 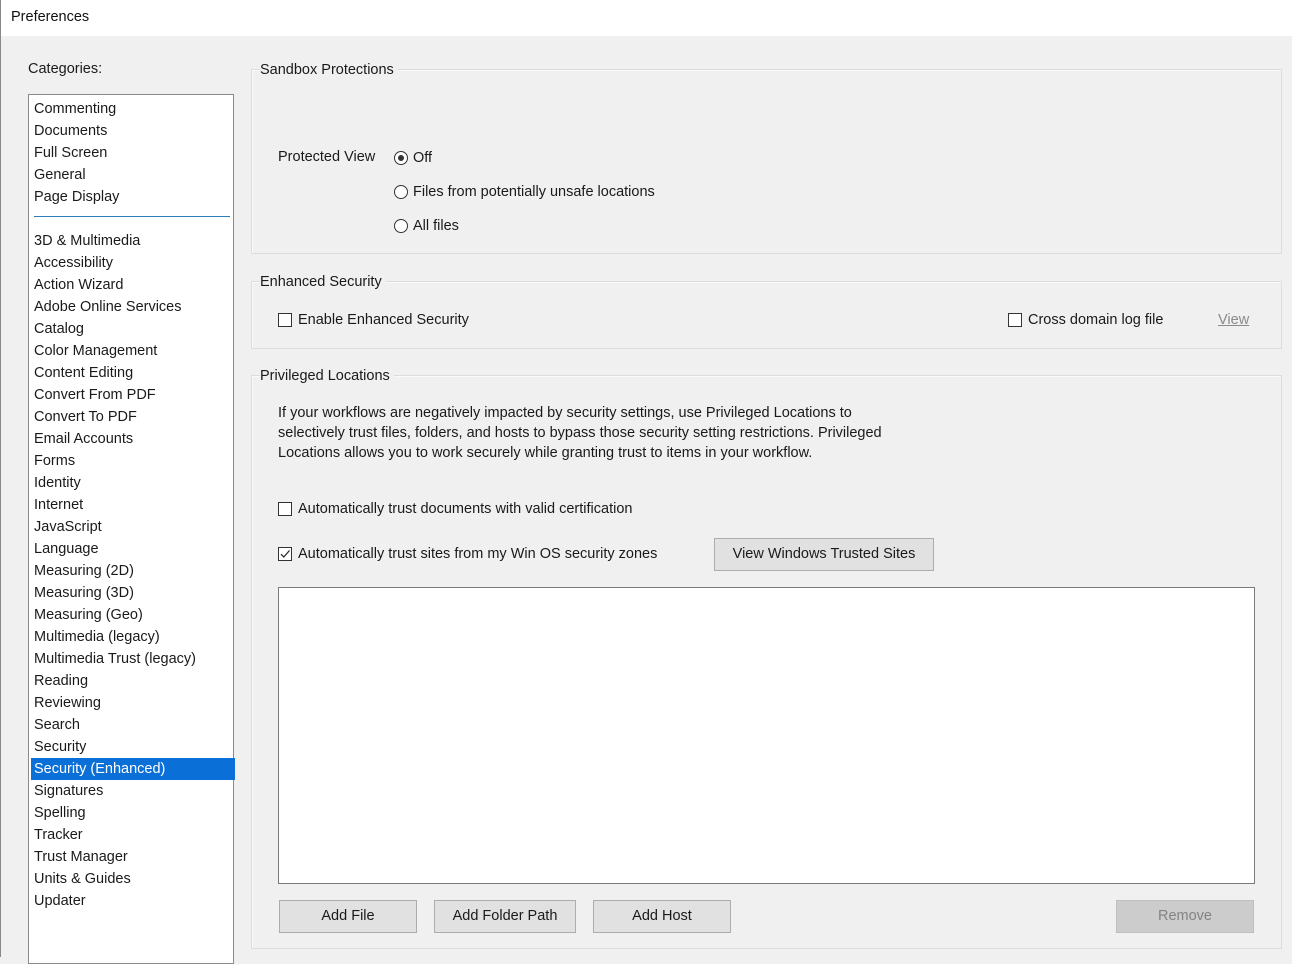 What do you see at coordinates (133, 417) in the screenshot?
I see `category-item: Convert To PDF` at bounding box center [133, 417].